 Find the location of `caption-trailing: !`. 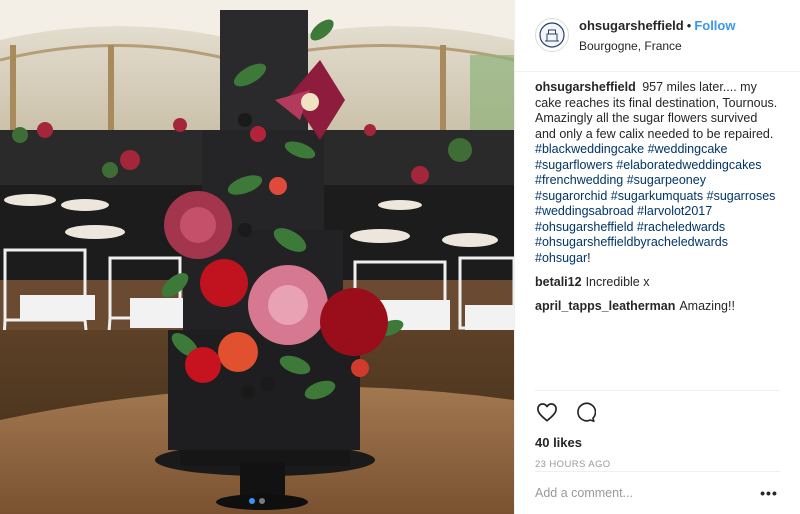

caption-trailing: ! is located at coordinates (589, 257).